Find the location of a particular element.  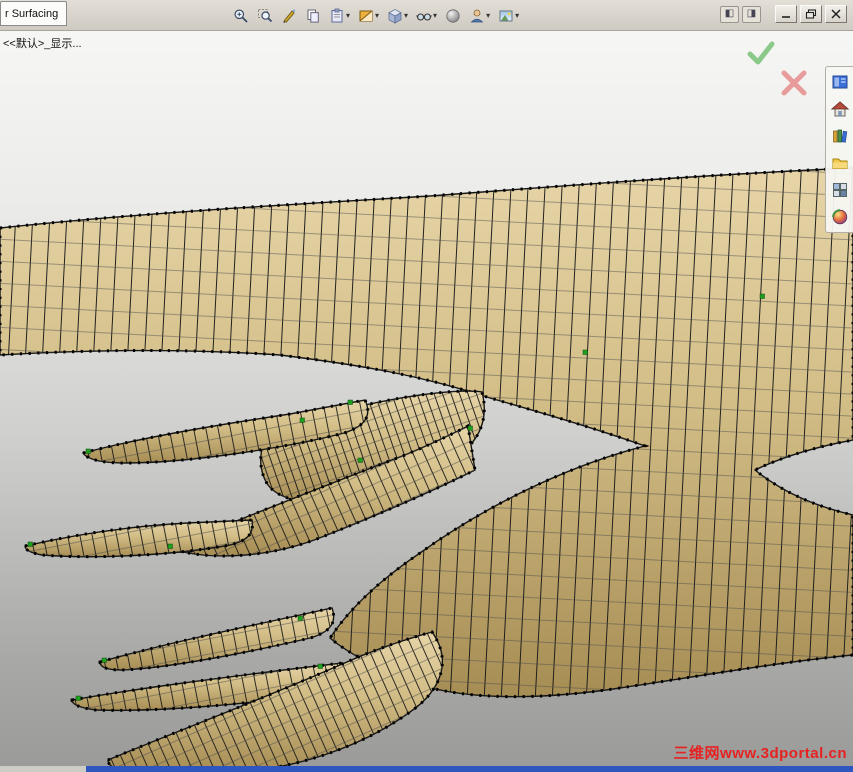

copy-icon is located at coordinates (313, 16).